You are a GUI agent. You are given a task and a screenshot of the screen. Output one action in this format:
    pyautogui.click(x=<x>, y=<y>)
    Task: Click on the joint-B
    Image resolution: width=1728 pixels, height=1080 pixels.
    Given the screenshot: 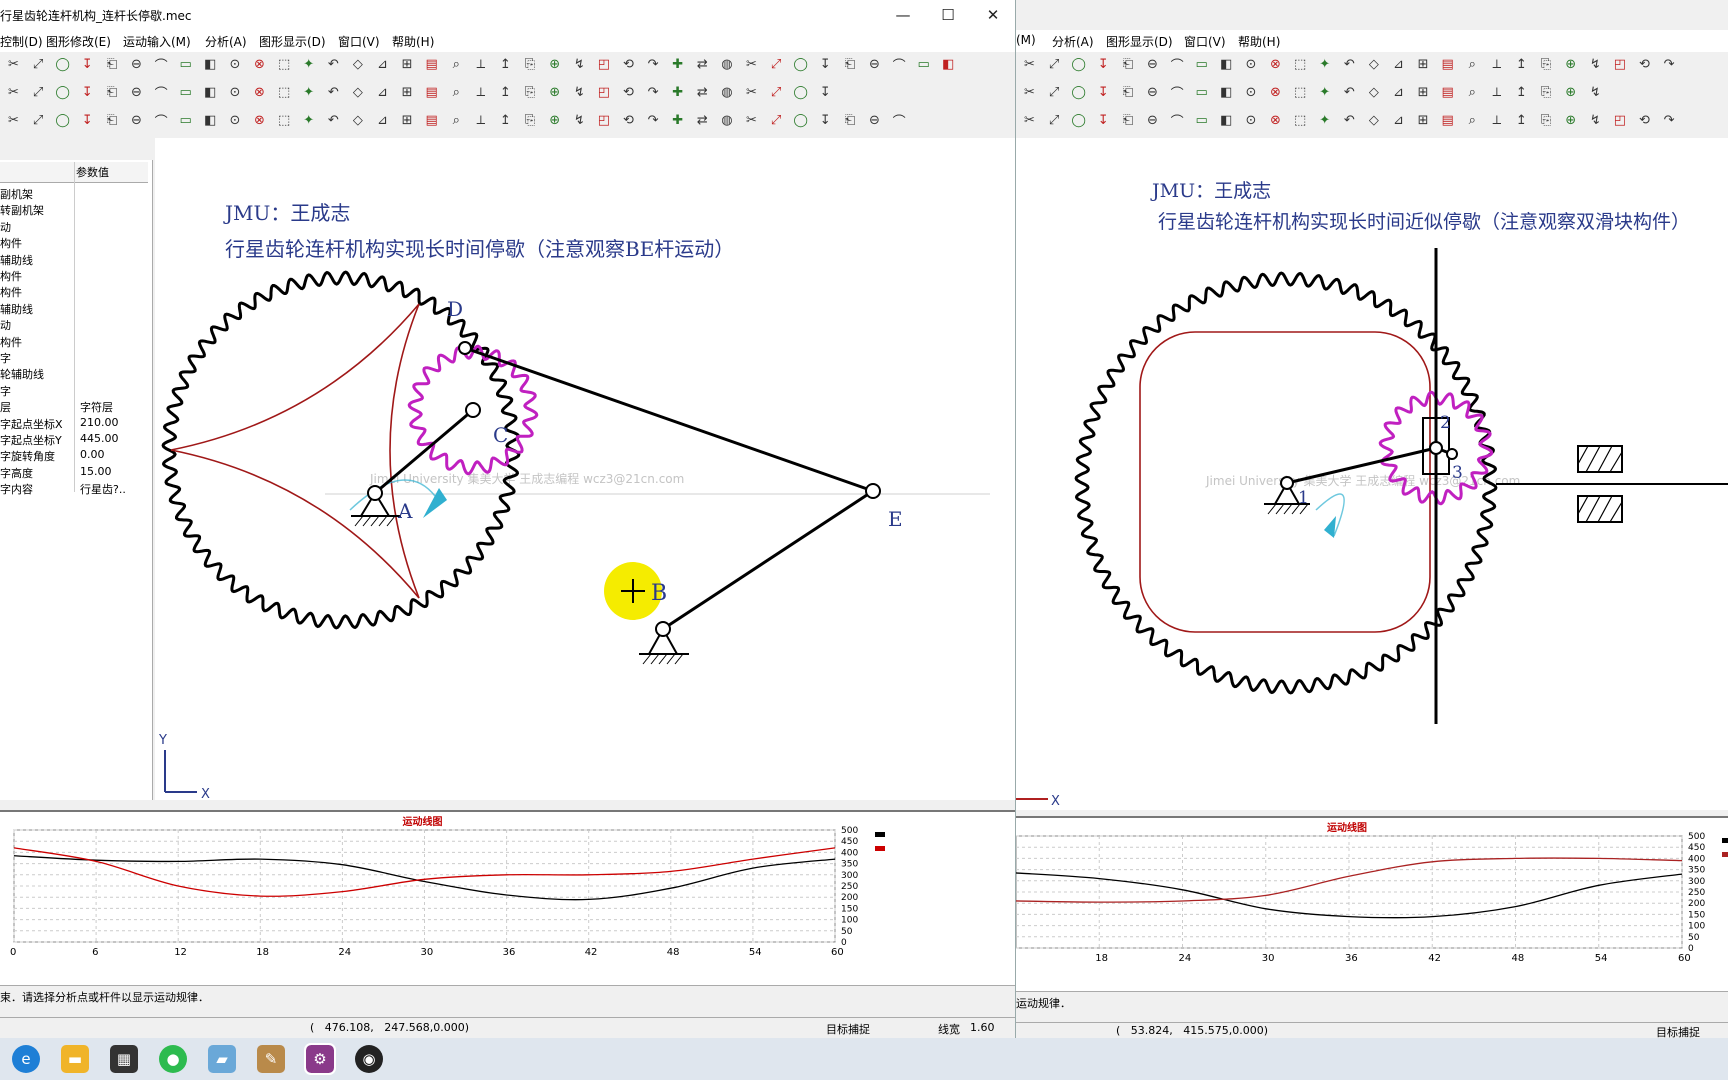 What is the action you would take?
    pyautogui.click(x=663, y=629)
    